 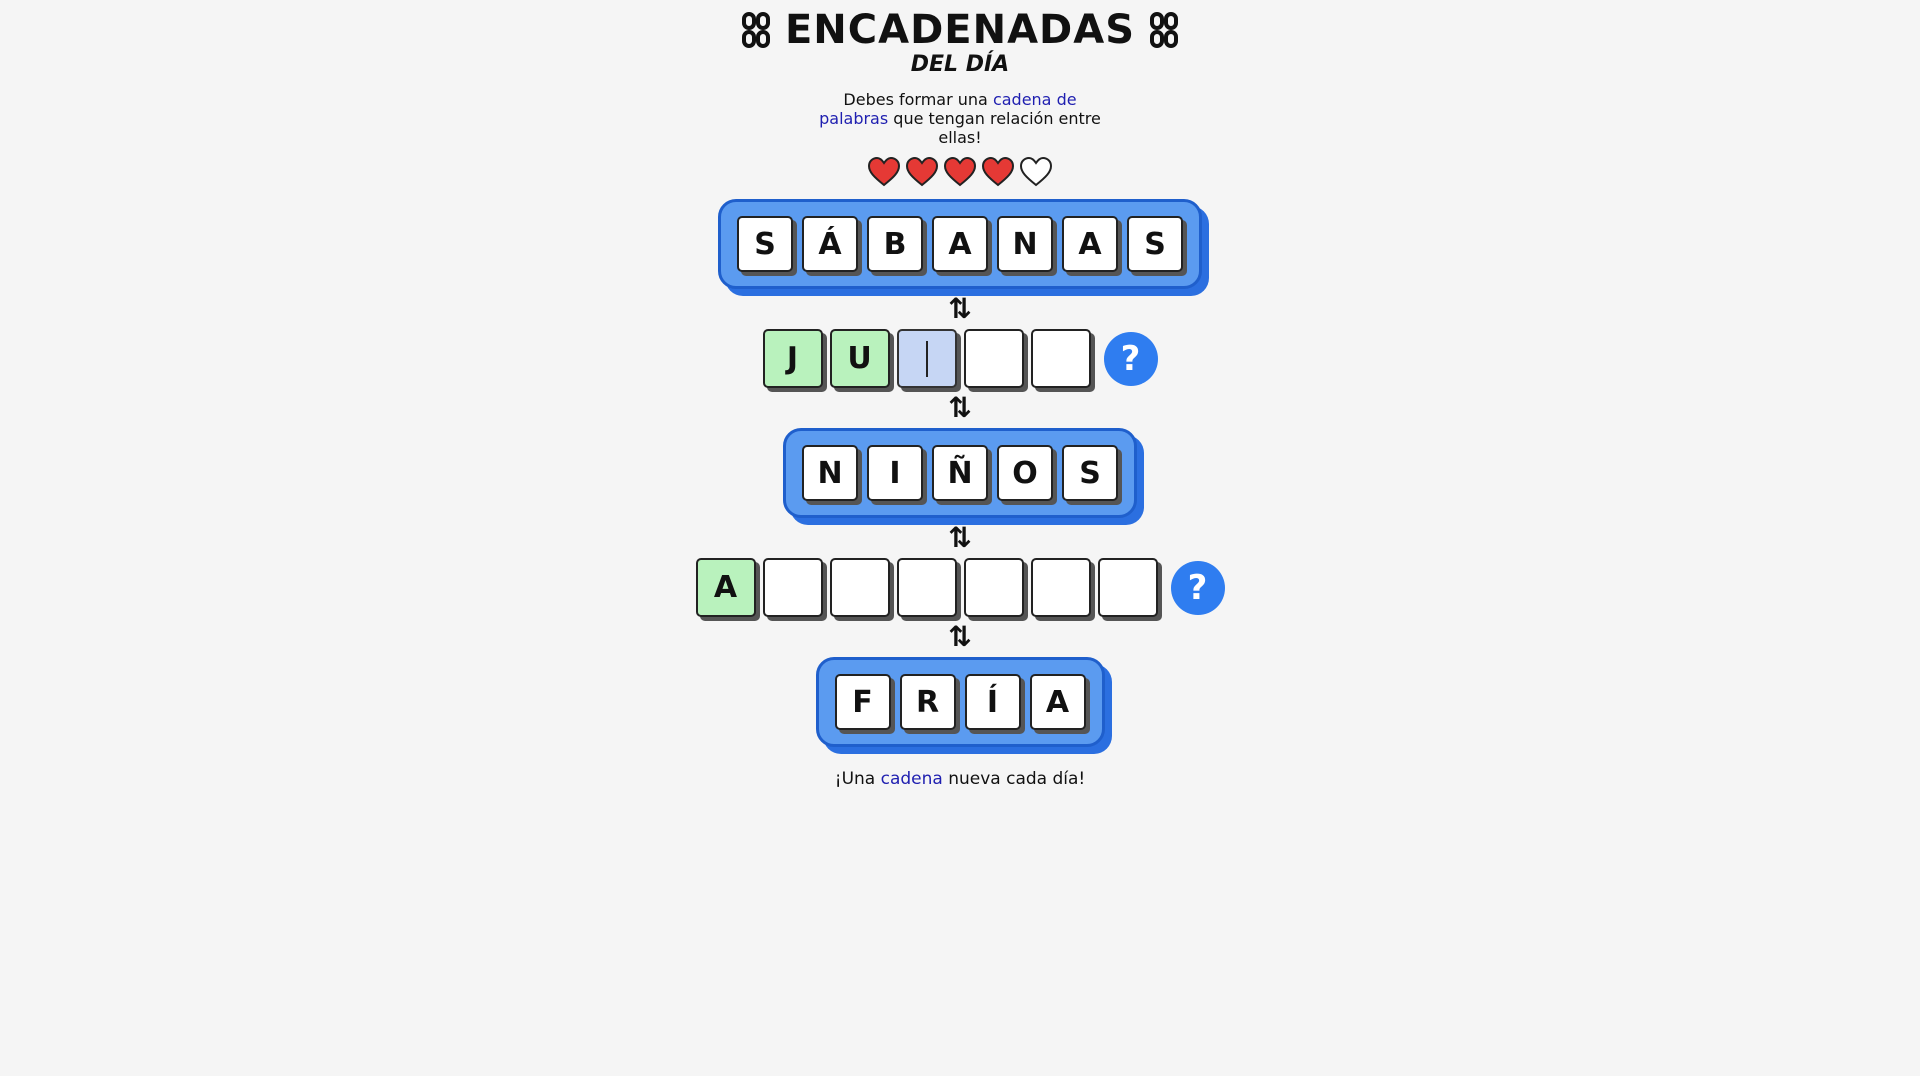 What do you see at coordinates (792, 358) in the screenshot?
I see `revealed-letter-tile: J` at bounding box center [792, 358].